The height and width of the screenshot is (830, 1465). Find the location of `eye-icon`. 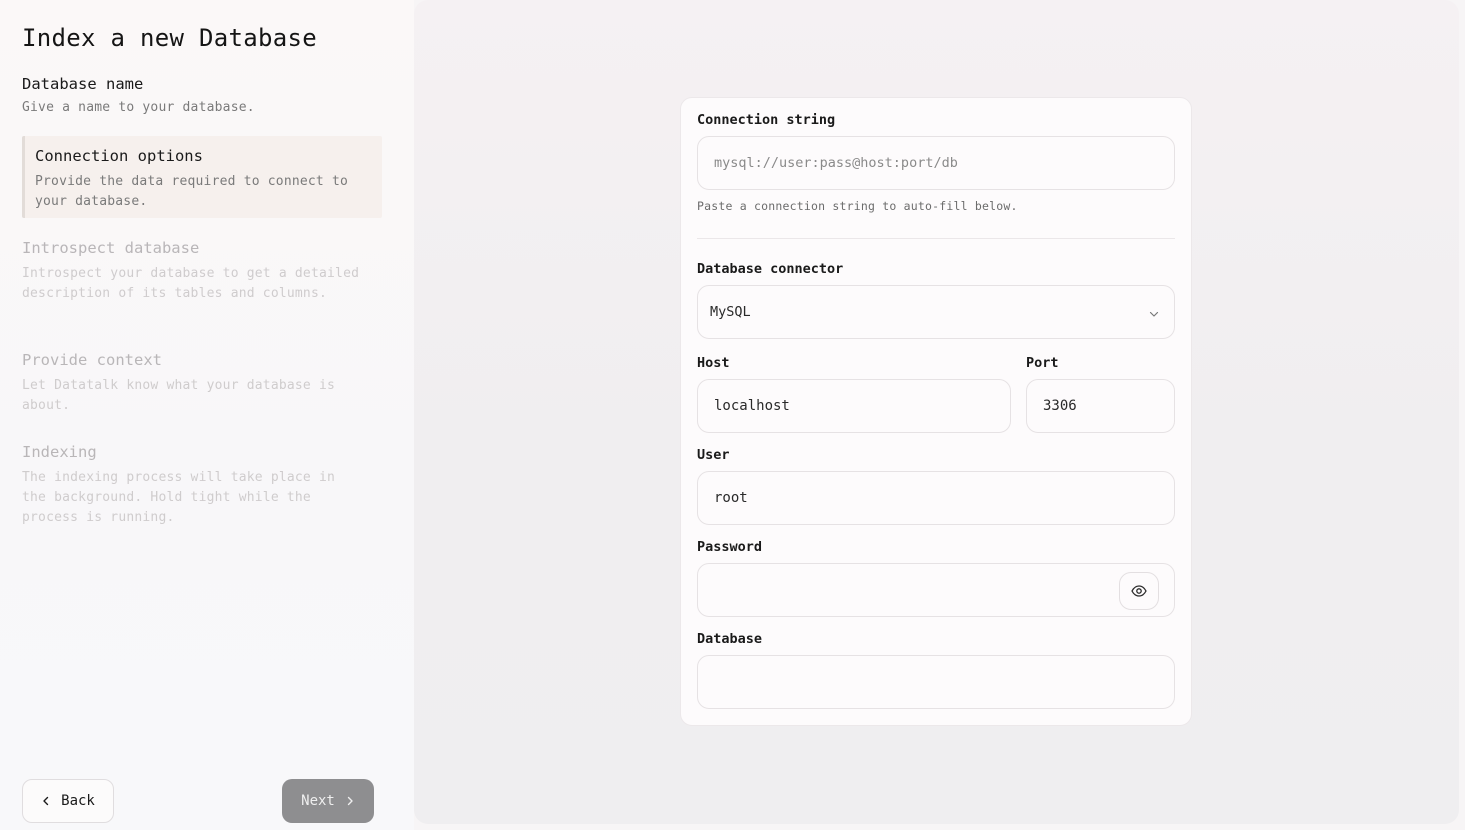

eye-icon is located at coordinates (1139, 591).